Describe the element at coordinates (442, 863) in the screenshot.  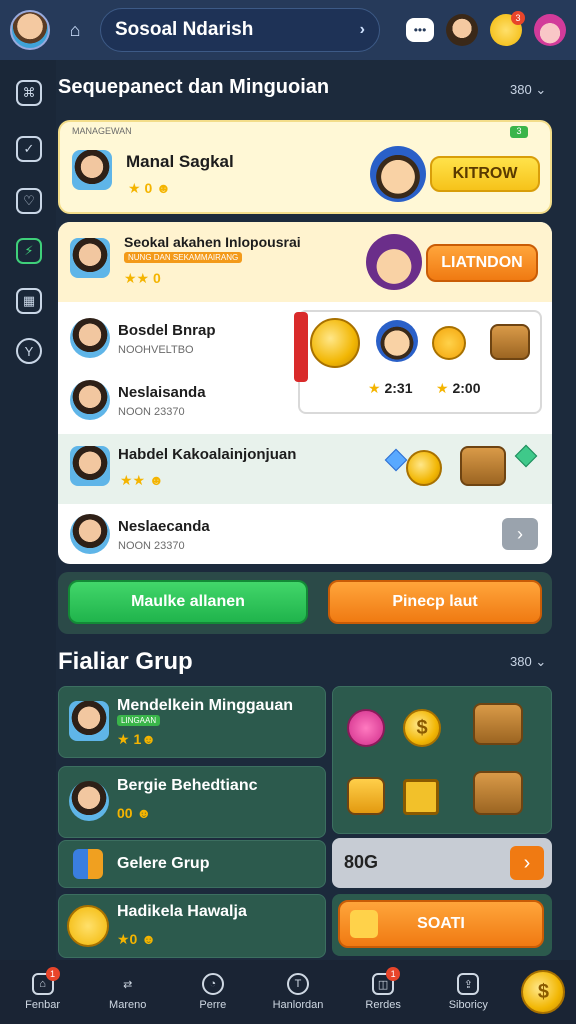
I see `code-panel: 80G ›` at that location.